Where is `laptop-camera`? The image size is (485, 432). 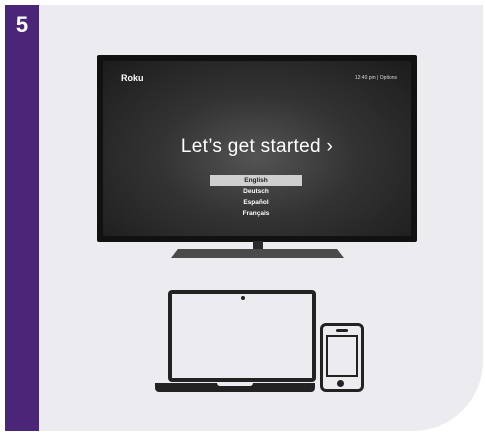
laptop-camera is located at coordinates (243, 298).